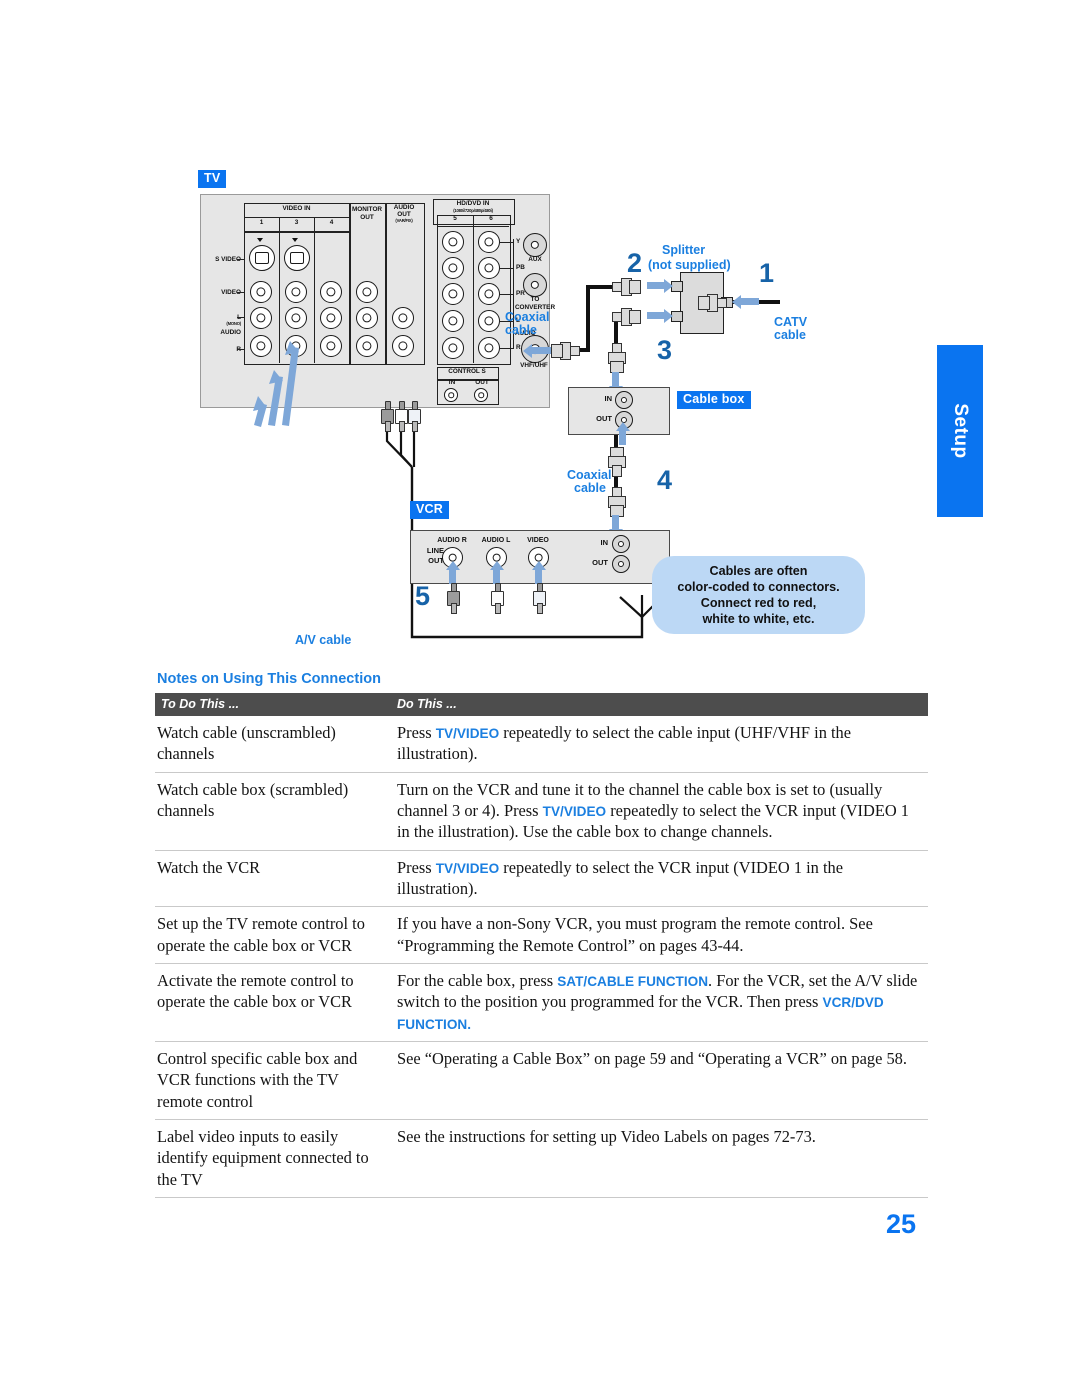 This screenshot has width=1080, height=1397. Describe the element at coordinates (496, 577) in the screenshot. I see `arrow-vcr-audio-l` at that location.